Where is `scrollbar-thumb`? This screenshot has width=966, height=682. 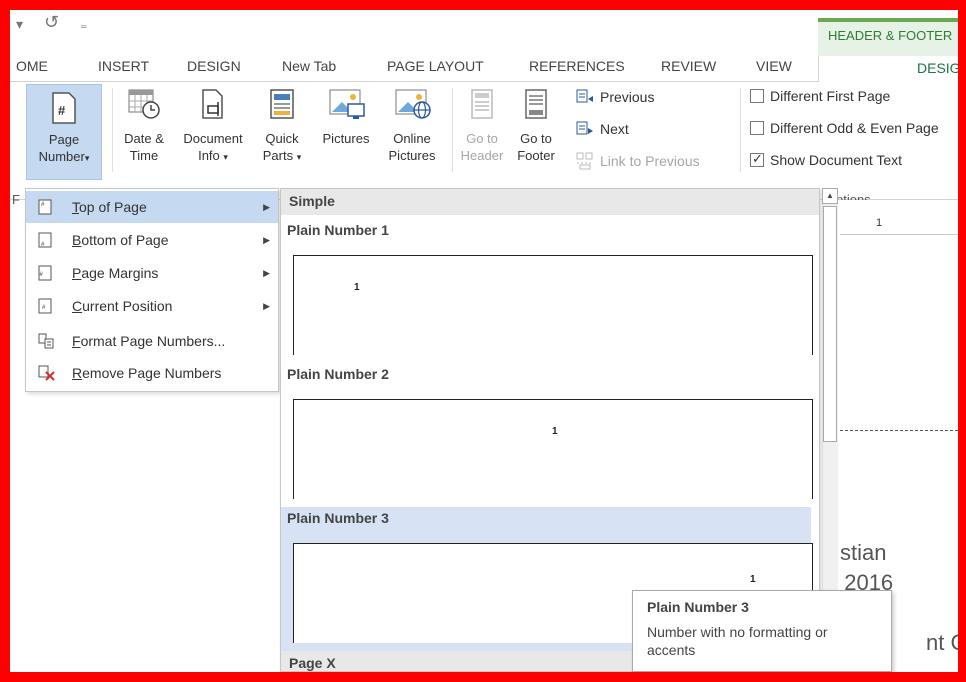
scrollbar-thumb is located at coordinates (830, 324).